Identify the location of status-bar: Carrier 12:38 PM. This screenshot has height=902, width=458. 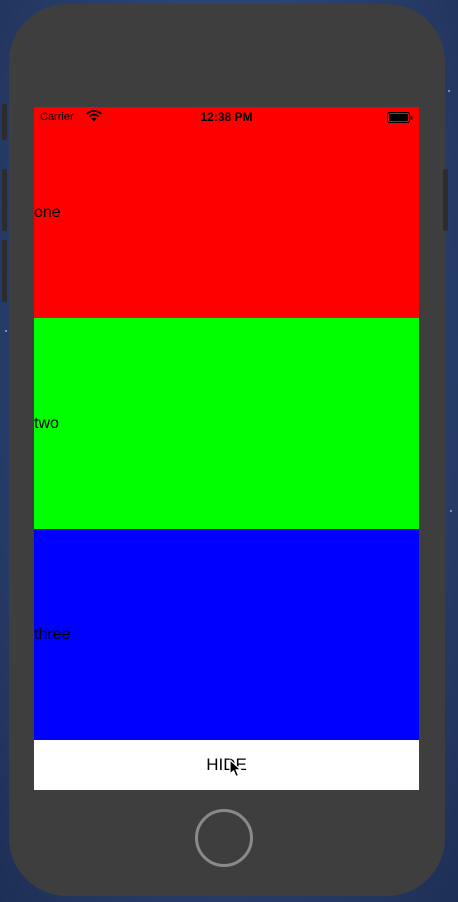
(226, 117).